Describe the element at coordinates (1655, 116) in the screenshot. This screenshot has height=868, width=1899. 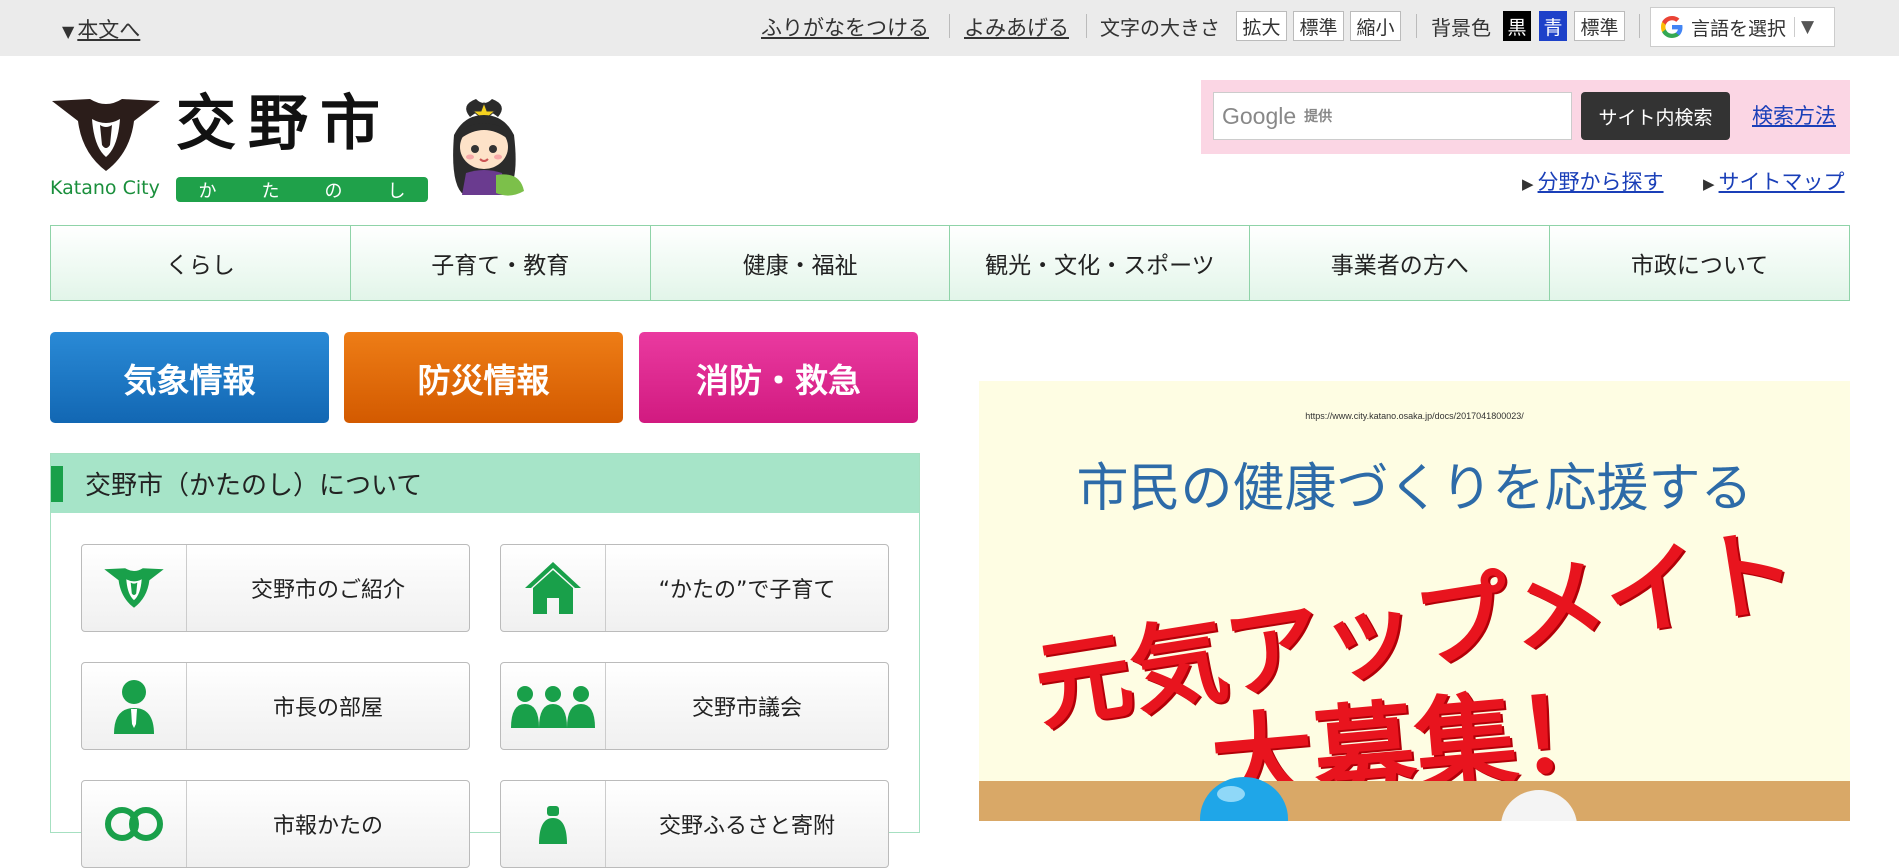
I see `search-button: サイト内検索` at that location.